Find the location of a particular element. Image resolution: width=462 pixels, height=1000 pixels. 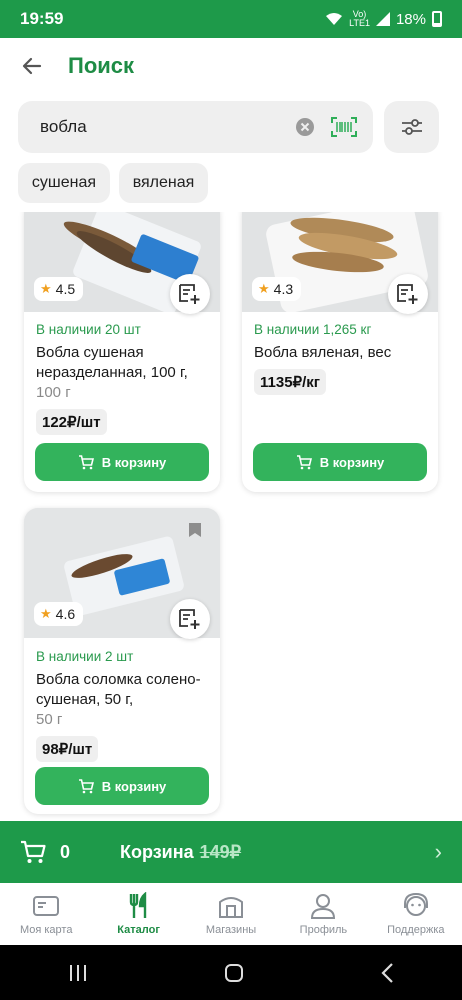

product-name: Вобла вяленая, вес is located at coordinates (323, 352).